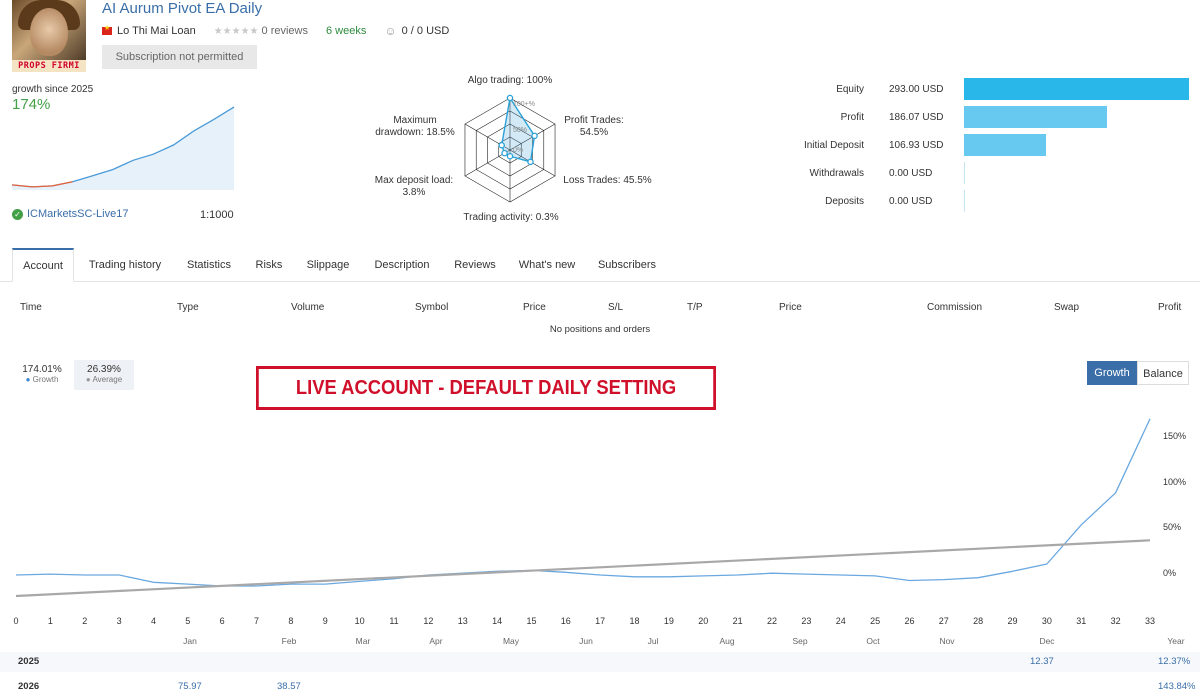 This screenshot has width=1200, height=695. I want to click on broker-name: ICMarketsSC-Live17, so click(77, 214).